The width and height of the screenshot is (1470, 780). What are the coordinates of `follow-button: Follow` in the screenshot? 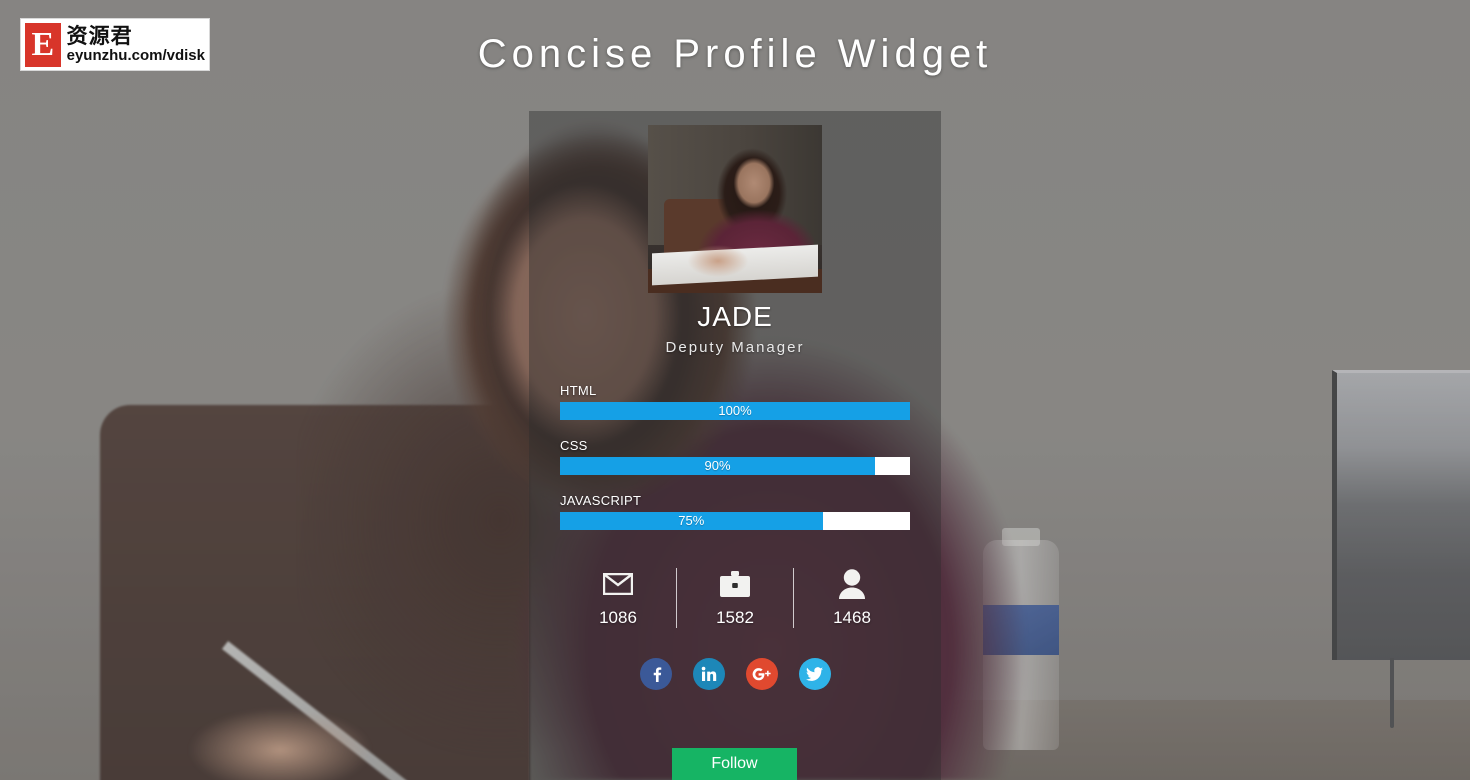 It's located at (734, 764).